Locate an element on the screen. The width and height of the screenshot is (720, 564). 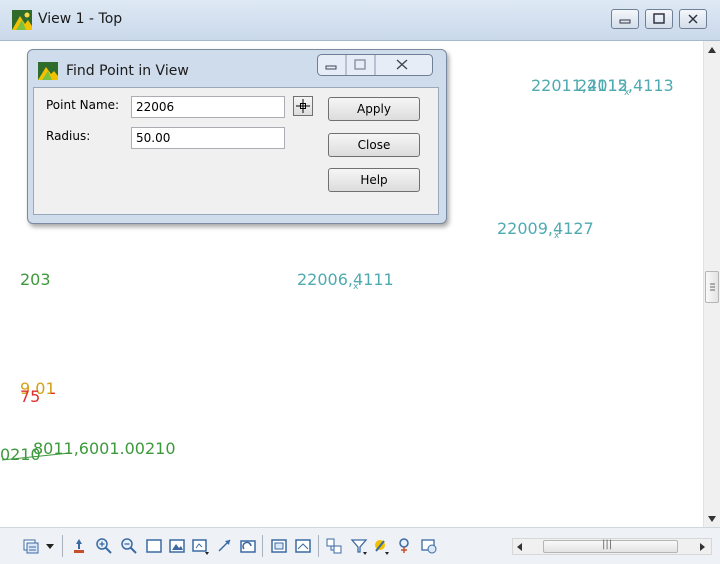
crosshair-icon is located at coordinates (303, 106).